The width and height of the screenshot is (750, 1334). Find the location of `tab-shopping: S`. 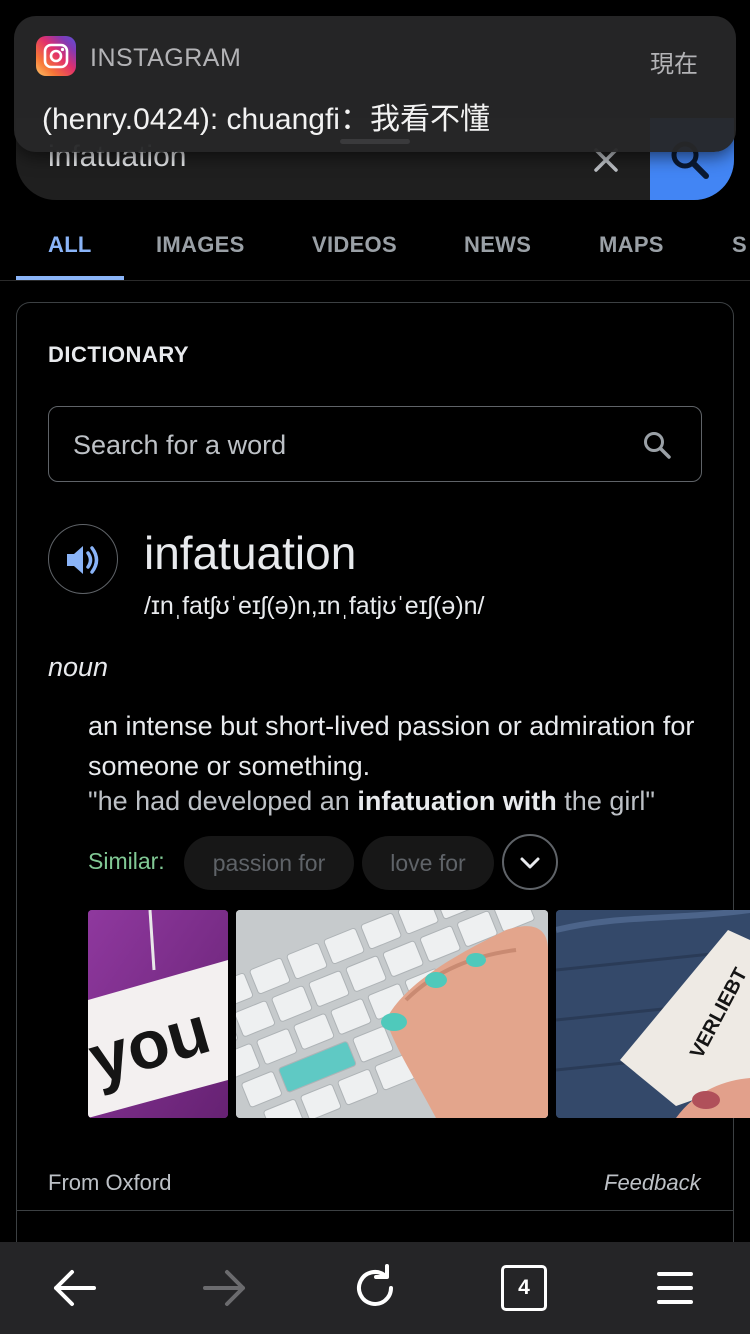

tab-shopping: S is located at coordinates (739, 245).